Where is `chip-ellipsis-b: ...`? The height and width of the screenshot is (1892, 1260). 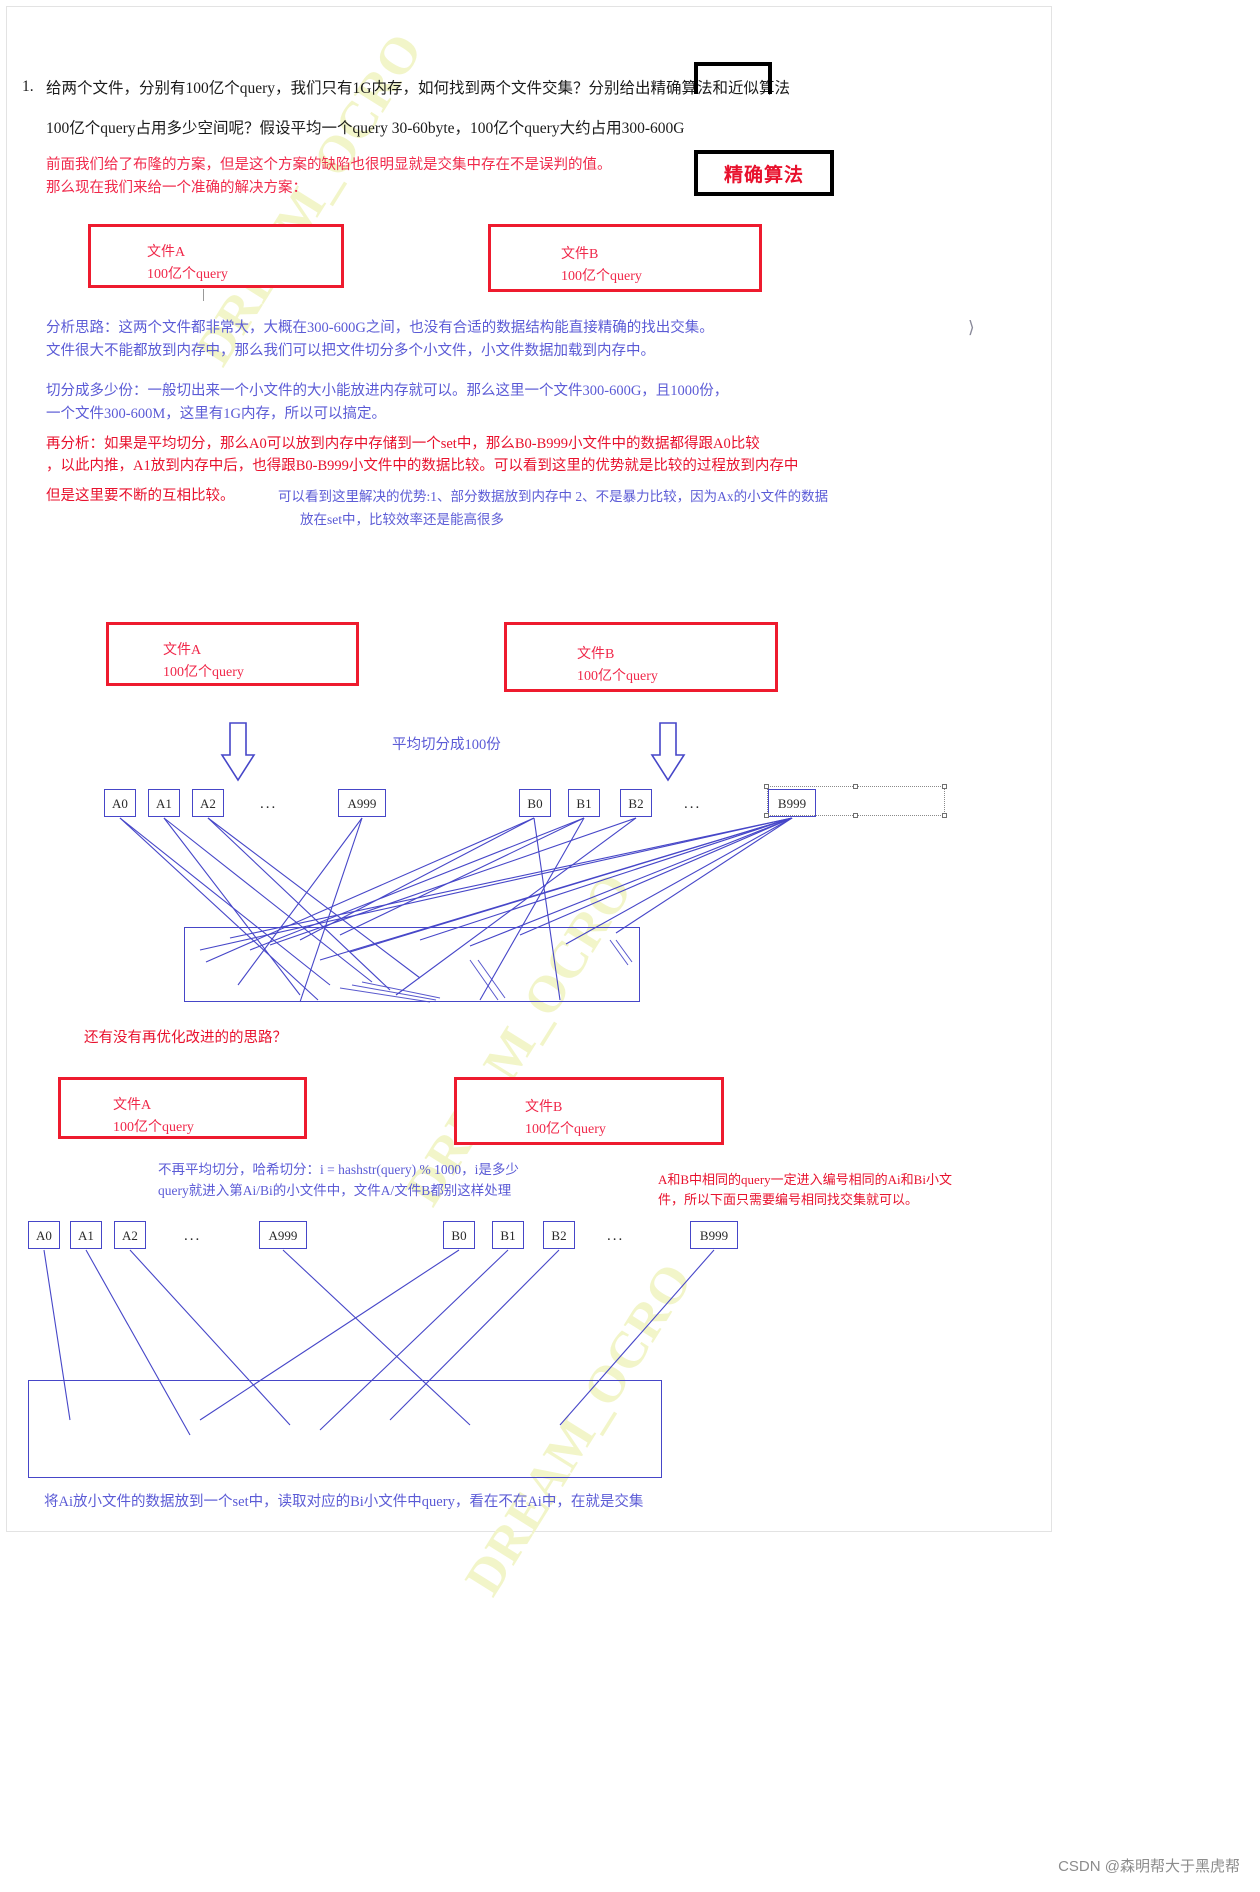
chip-ellipsis-b: ... is located at coordinates (693, 804).